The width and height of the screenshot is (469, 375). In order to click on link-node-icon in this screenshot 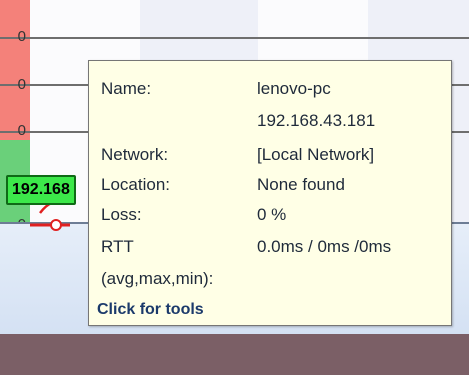, I will do `click(56, 225)`.